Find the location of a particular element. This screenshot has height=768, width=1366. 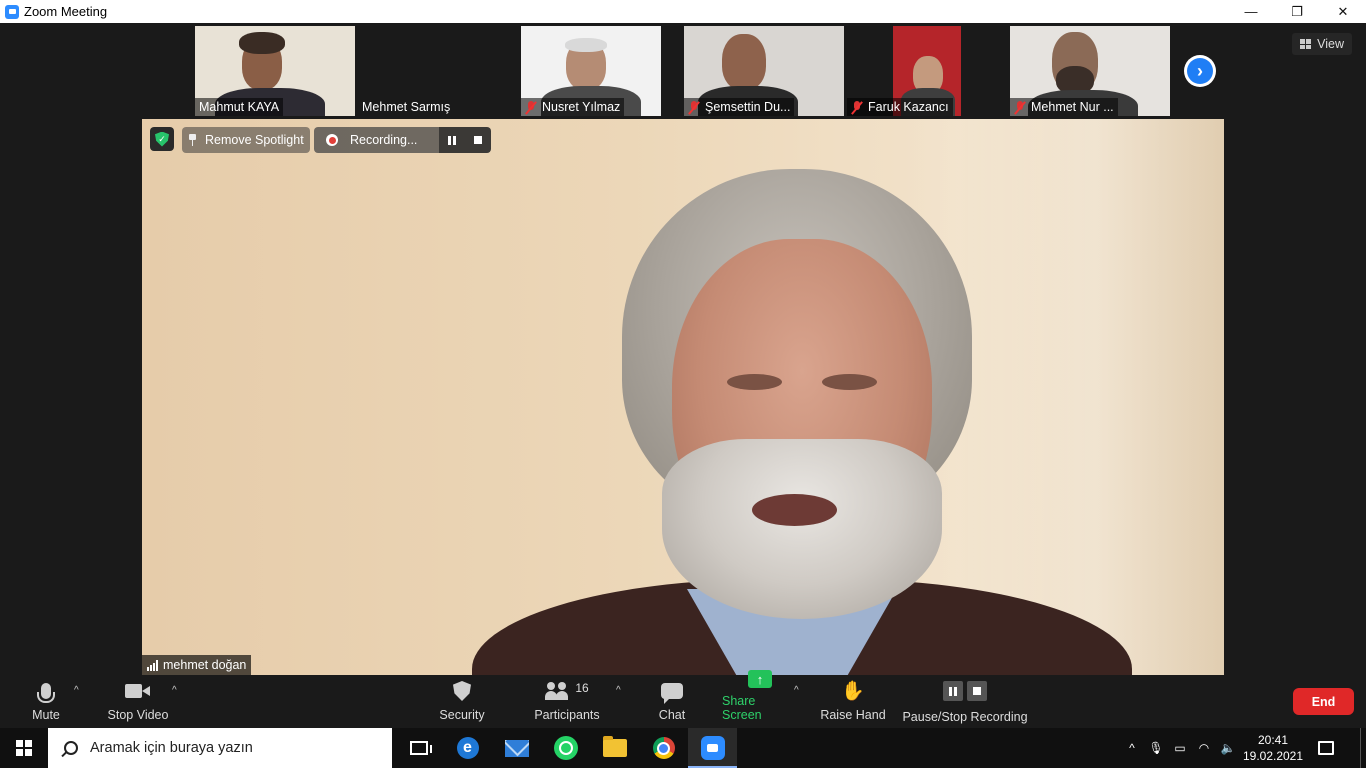

view-button: View is located at coordinates (1322, 44).